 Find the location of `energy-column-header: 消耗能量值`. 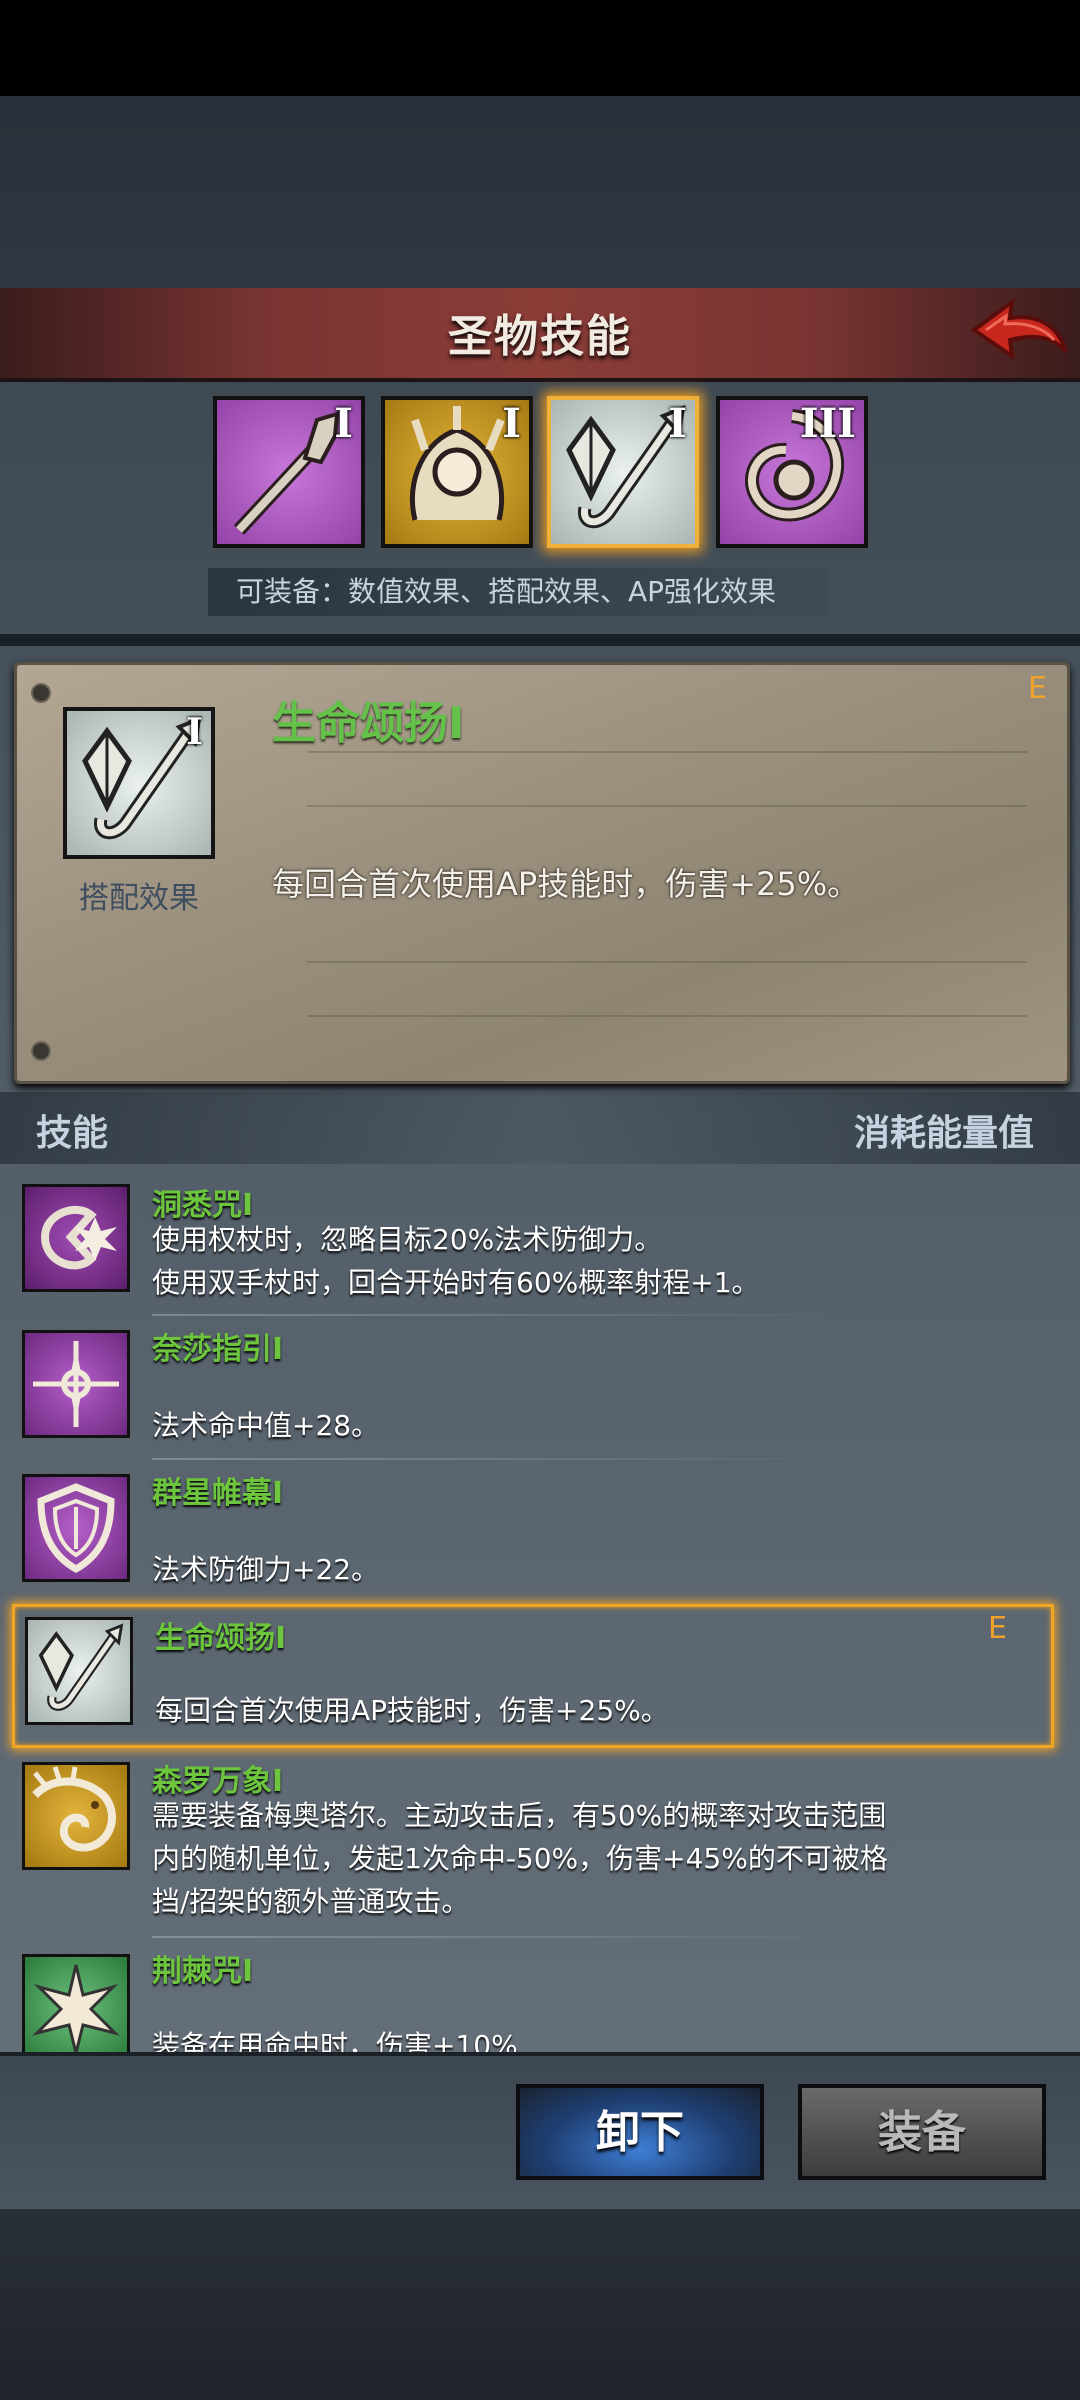

energy-column-header: 消耗能量值 is located at coordinates (943, 1133).